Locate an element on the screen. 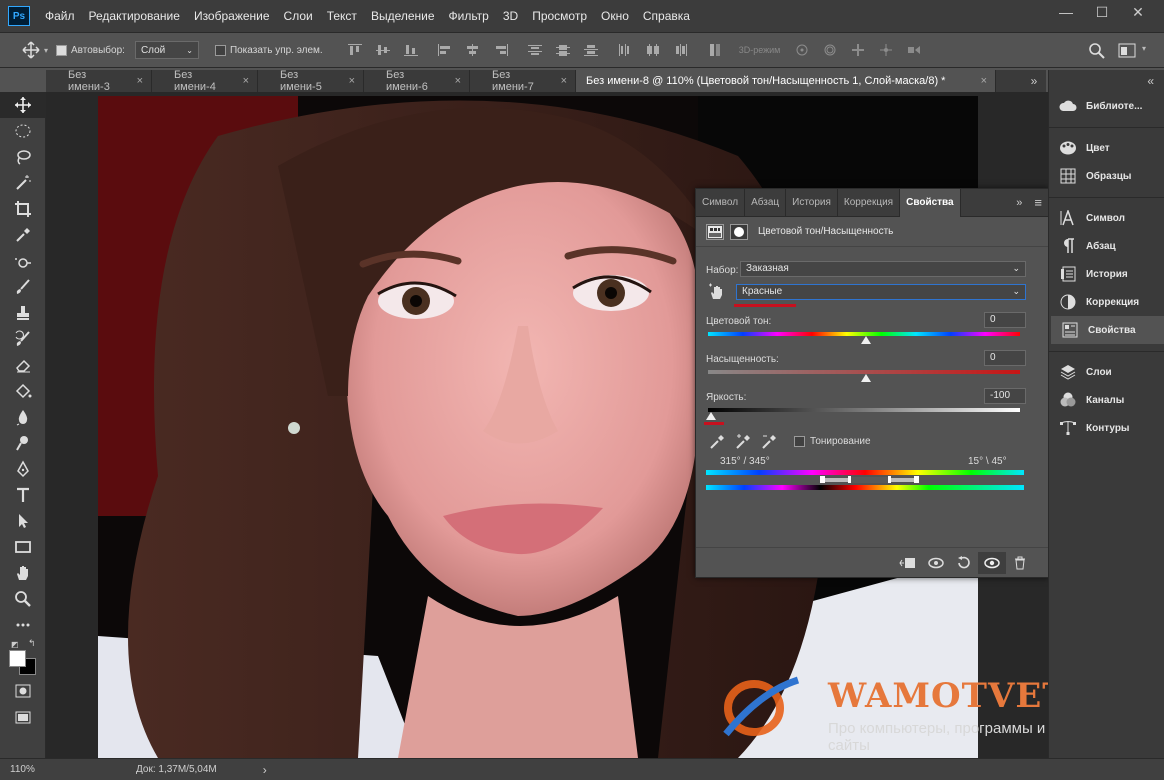 The height and width of the screenshot is (780, 1164). menu-layers: Слои is located at coordinates (298, 16).